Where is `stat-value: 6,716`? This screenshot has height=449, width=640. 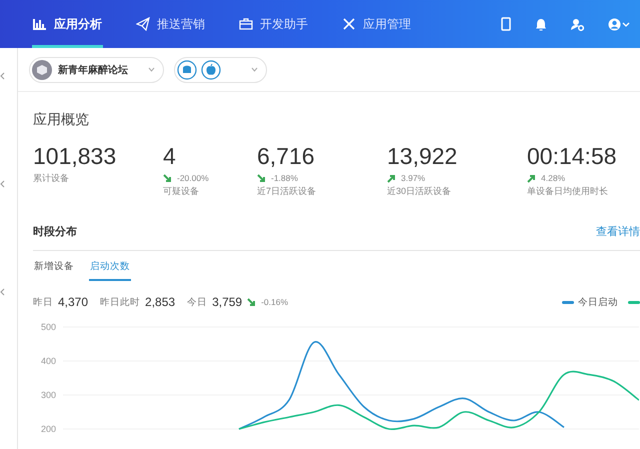
stat-value: 6,716 is located at coordinates (286, 156).